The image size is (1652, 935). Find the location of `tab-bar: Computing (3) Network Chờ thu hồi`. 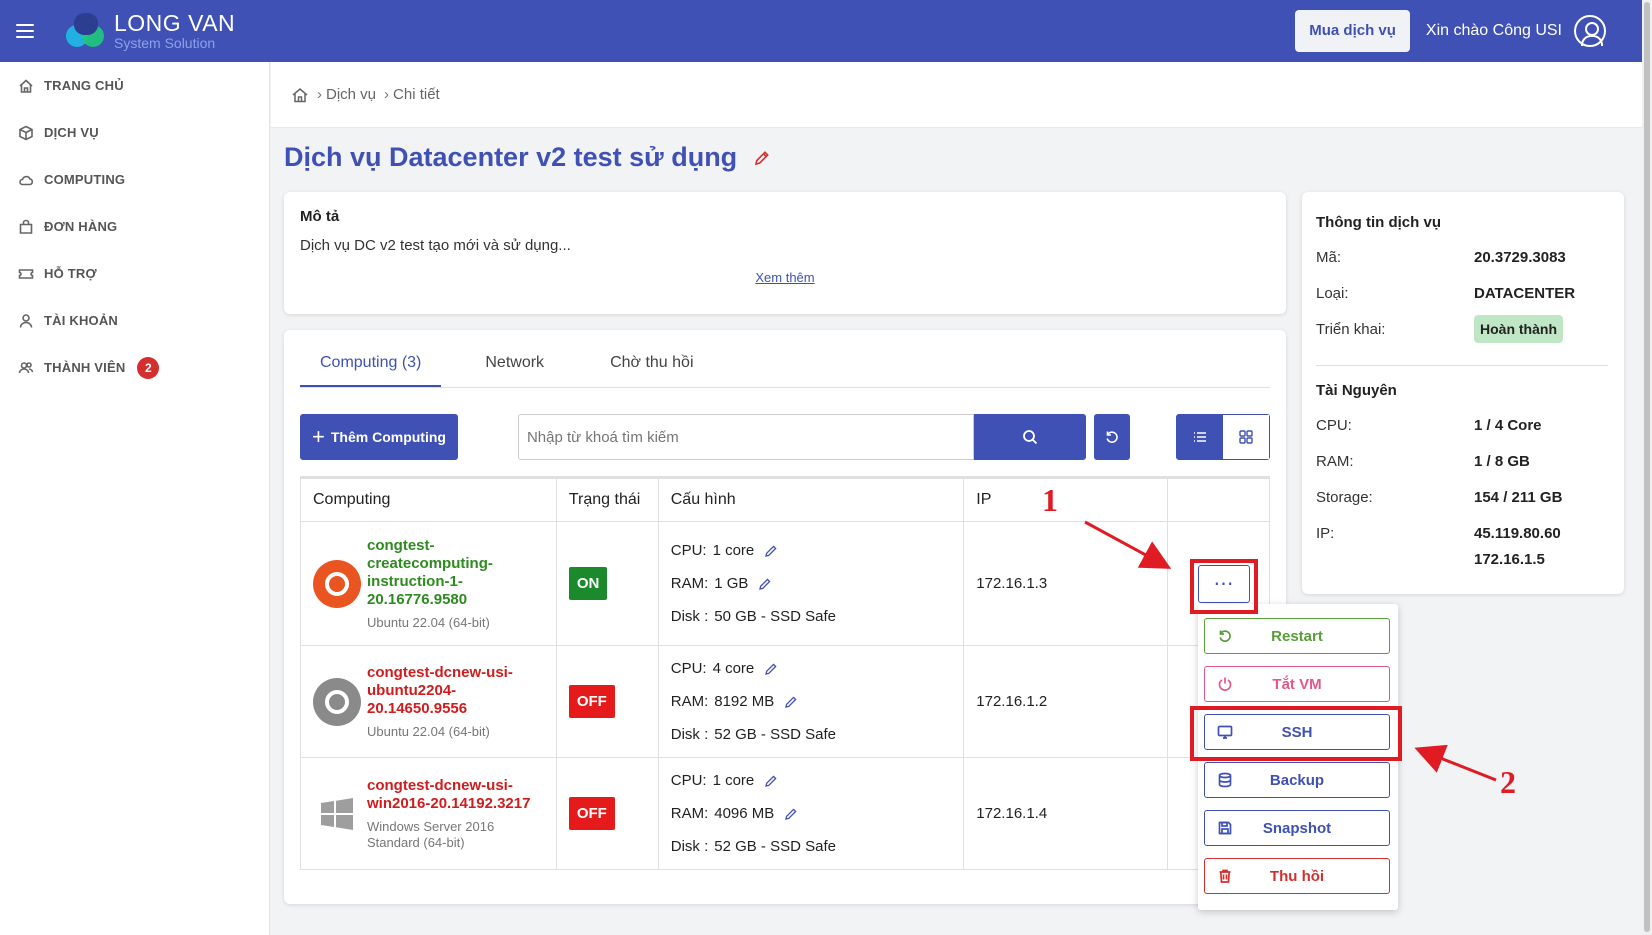

tab-bar: Computing (3) Network Chờ thu hồi is located at coordinates (785, 368).